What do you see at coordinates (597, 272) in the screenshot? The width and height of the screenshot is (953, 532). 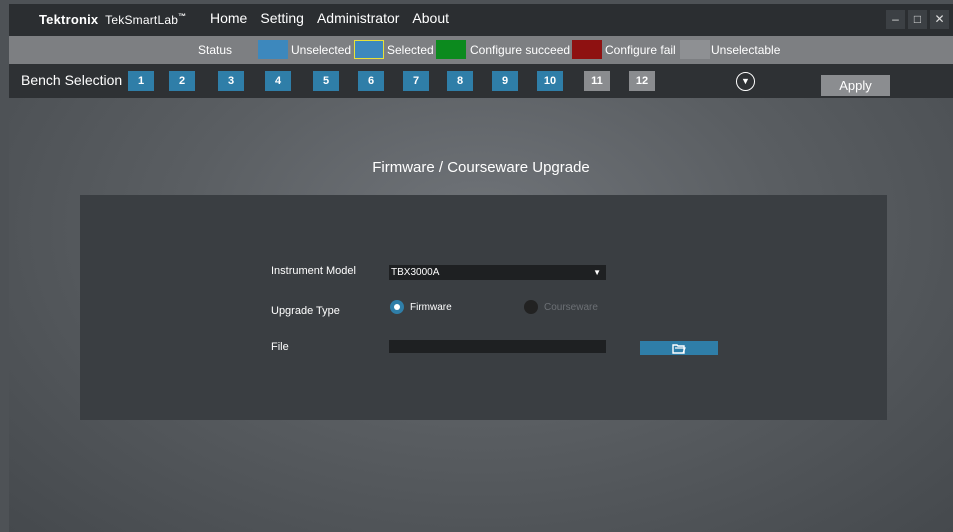 I see `caret-down-icon: ▼` at bounding box center [597, 272].